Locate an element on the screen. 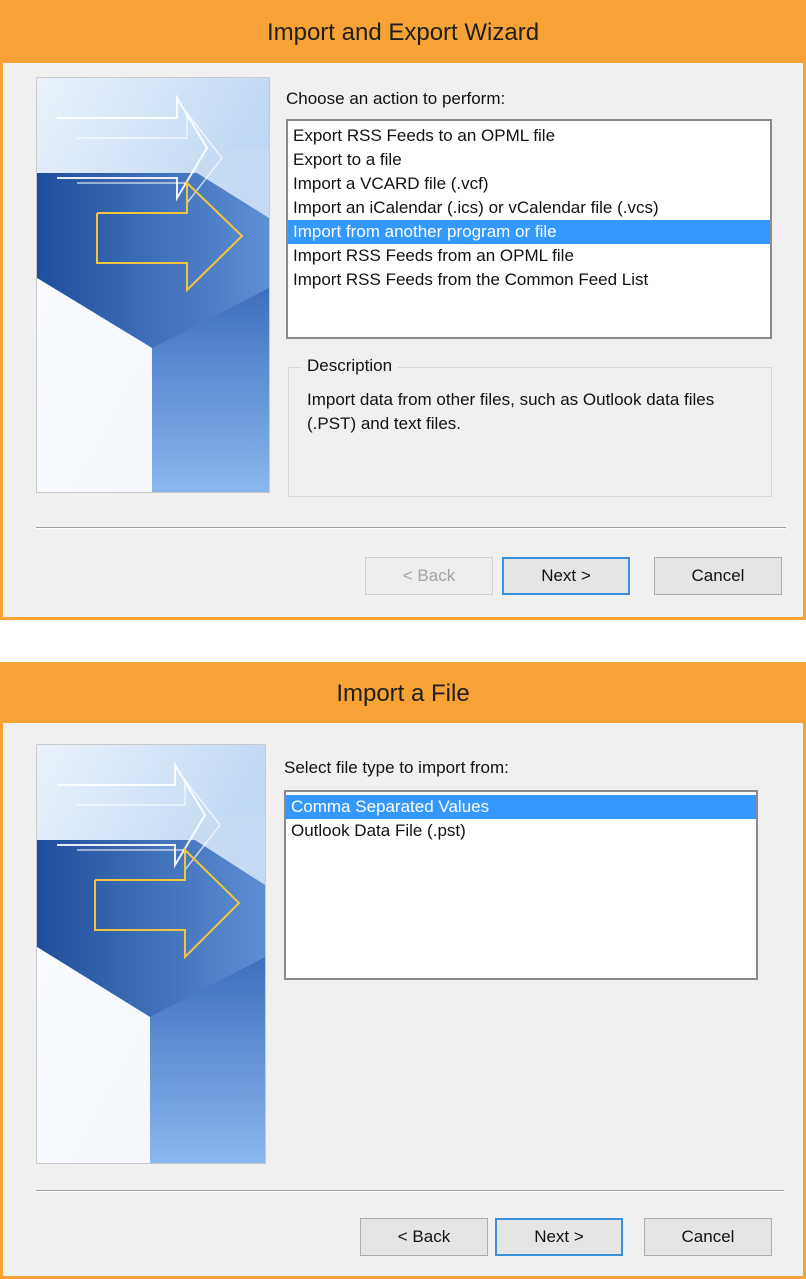 The image size is (806, 1279). background-strip is located at coordinates (403, 641).